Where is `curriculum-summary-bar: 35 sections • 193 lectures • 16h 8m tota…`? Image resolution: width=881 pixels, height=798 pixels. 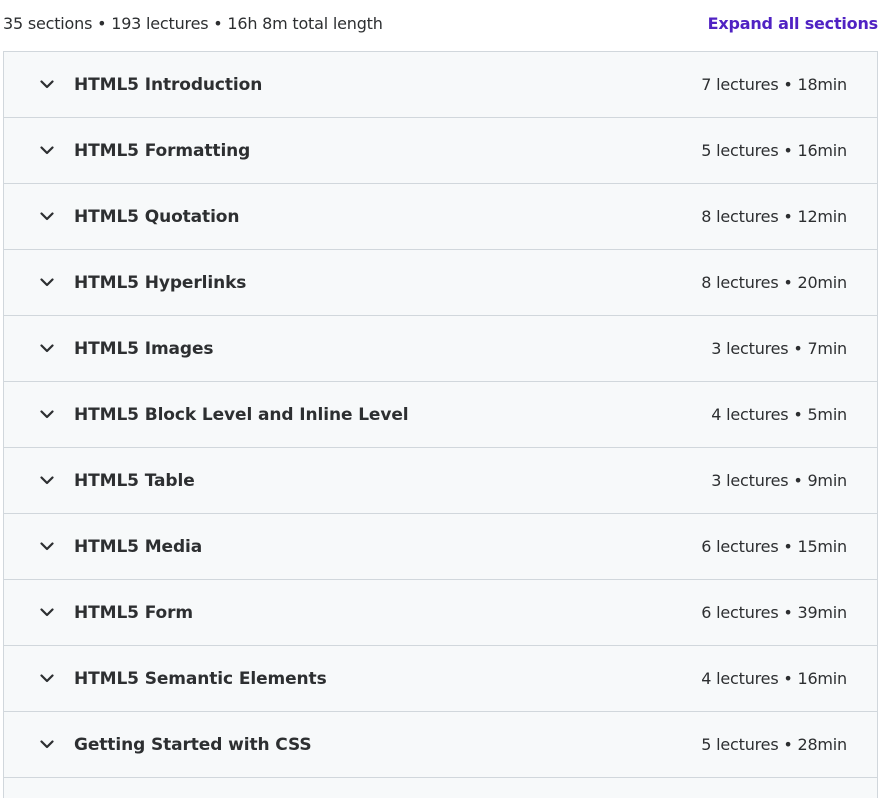 curriculum-summary-bar: 35 sections • 193 lectures • 16h 8m tota… is located at coordinates (440, 25).